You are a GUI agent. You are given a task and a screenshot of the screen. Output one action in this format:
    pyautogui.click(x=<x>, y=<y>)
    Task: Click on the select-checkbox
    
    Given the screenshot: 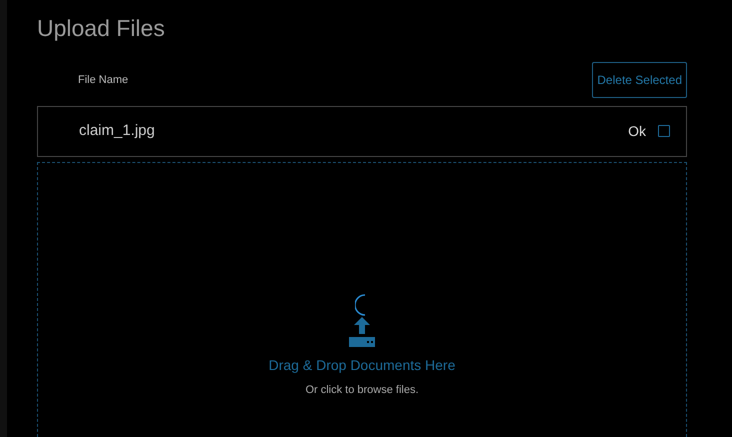 What is the action you would take?
    pyautogui.click(x=664, y=131)
    